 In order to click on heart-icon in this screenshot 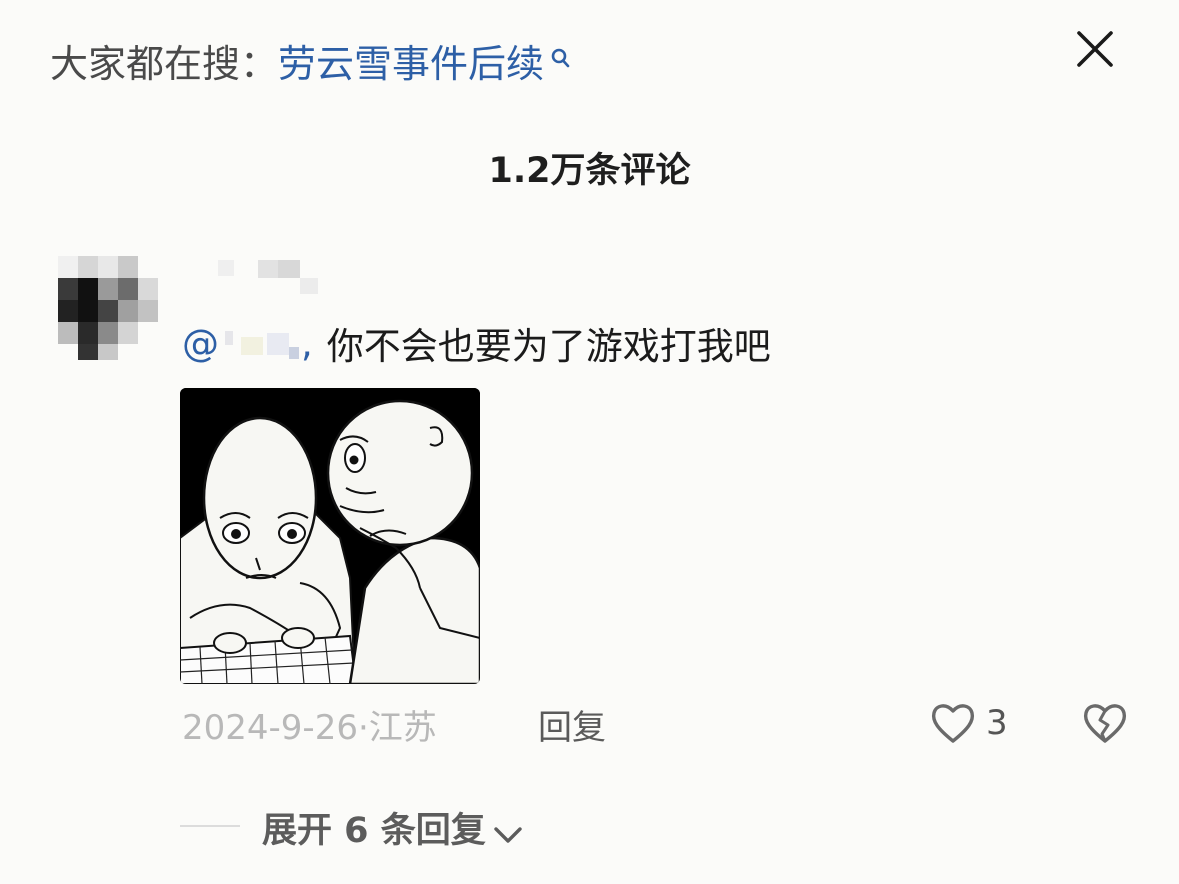, I will do `click(953, 723)`.